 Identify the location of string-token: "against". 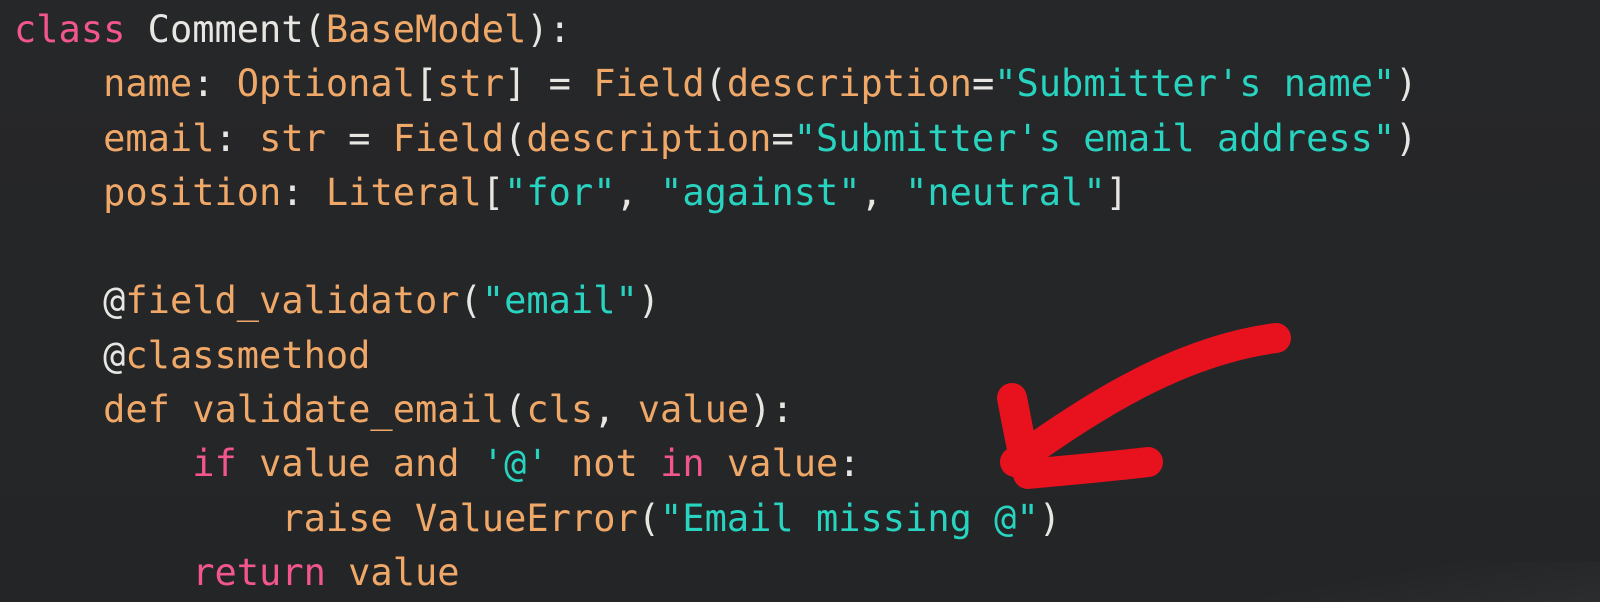
(760, 192).